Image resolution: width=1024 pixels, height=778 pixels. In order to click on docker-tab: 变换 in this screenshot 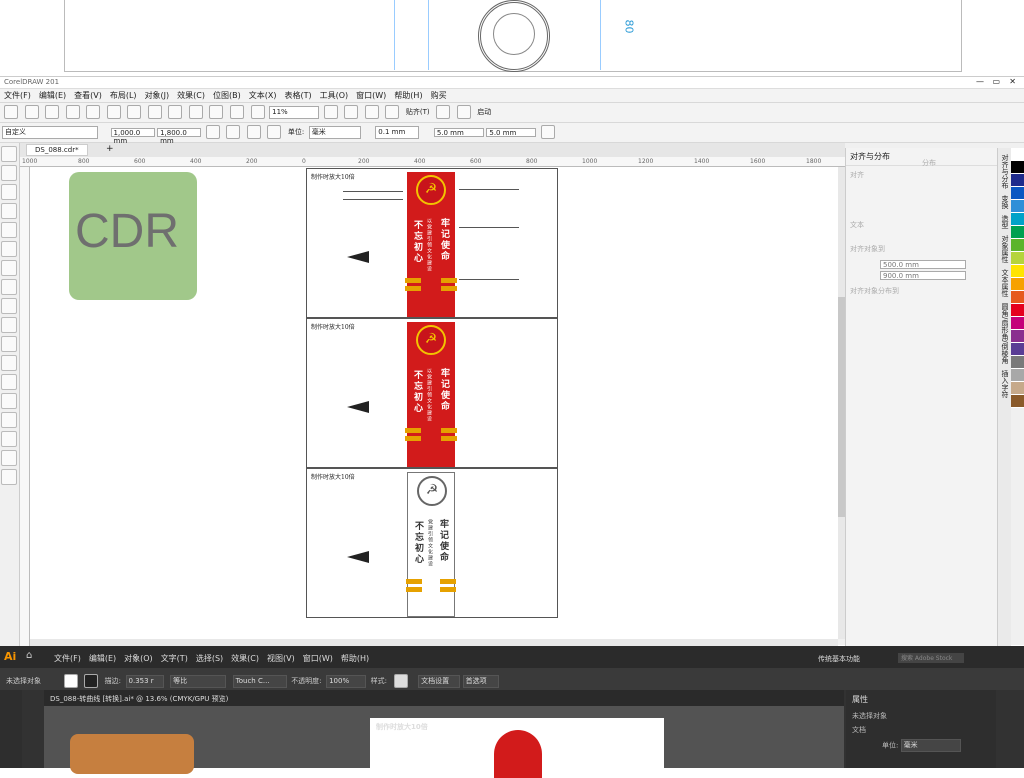, I will do `click(1005, 202)`.